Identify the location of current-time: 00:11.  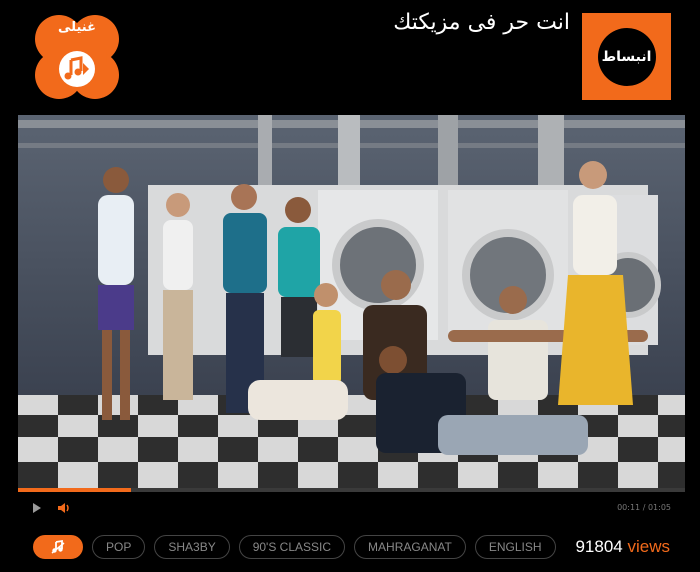
(629, 507).